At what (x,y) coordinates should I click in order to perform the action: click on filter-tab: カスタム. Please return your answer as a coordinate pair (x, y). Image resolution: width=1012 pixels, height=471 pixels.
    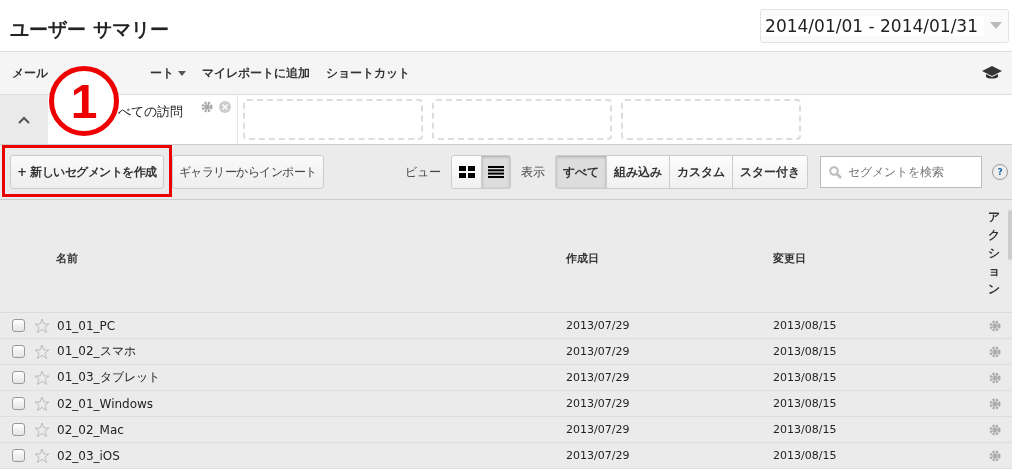
    Looking at the image, I should click on (700, 172).